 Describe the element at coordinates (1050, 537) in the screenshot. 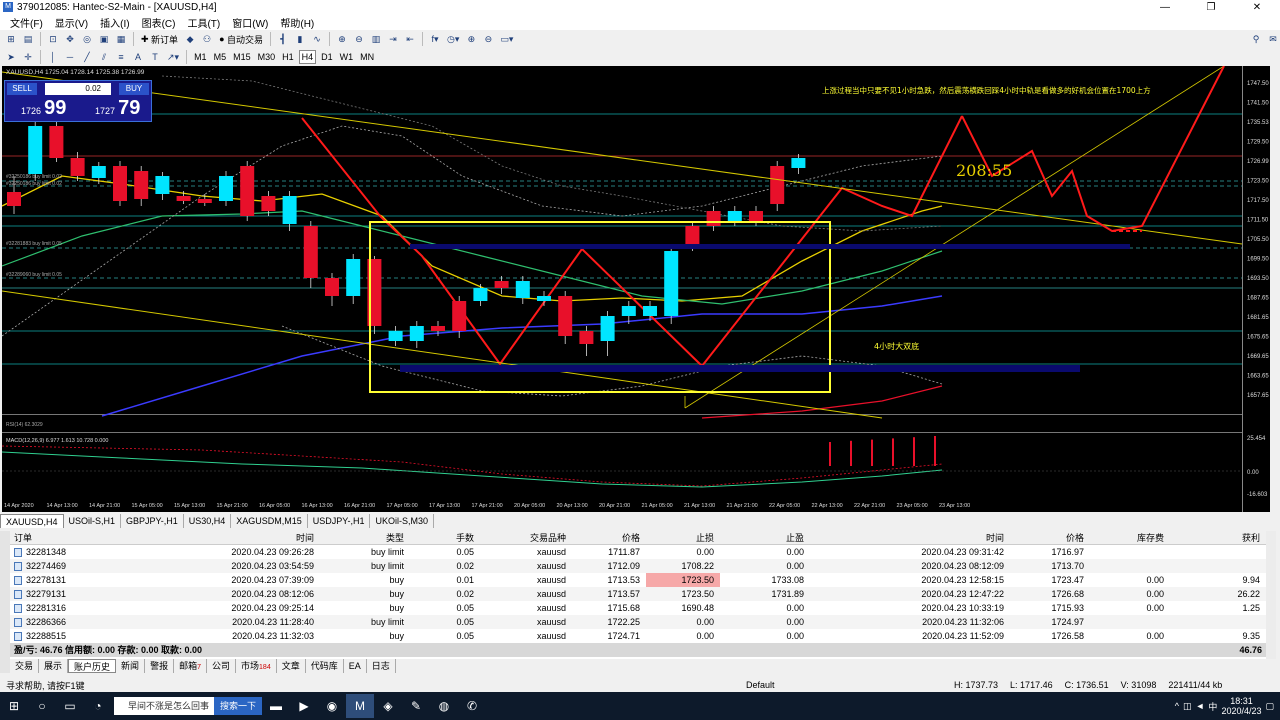

I see `column-header: 价格` at that location.